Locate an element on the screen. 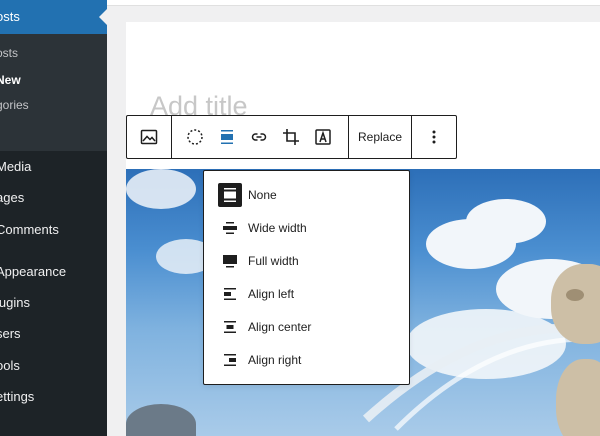  active-indicator-arrow is located at coordinates (103, 17).